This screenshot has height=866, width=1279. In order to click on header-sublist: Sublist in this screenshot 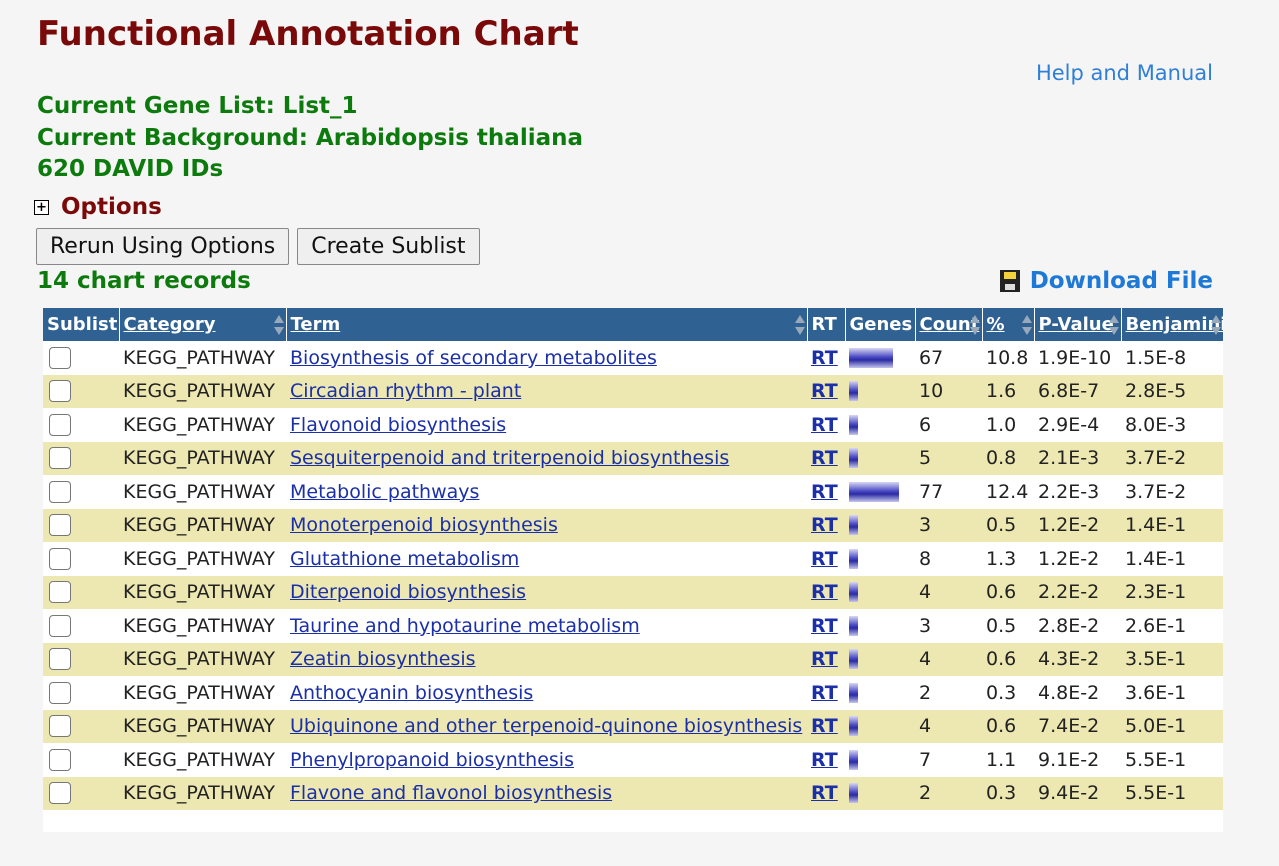, I will do `click(81, 324)`.